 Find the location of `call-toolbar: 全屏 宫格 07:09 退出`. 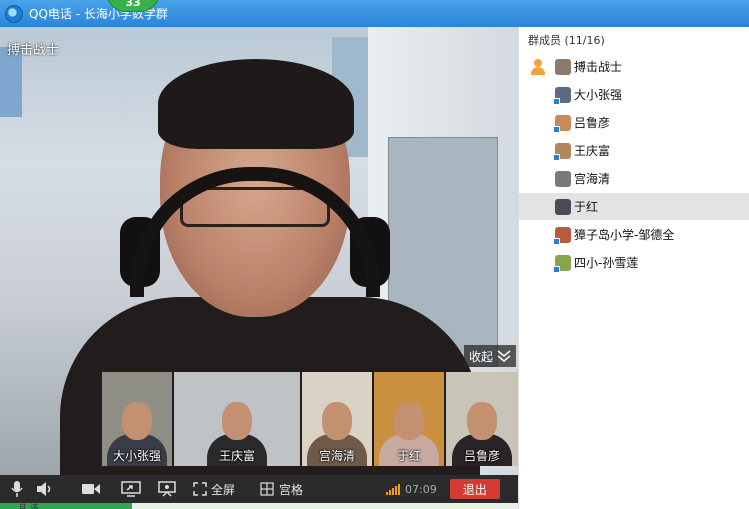

call-toolbar: 全屏 宫格 07:09 退出 is located at coordinates (259, 489).